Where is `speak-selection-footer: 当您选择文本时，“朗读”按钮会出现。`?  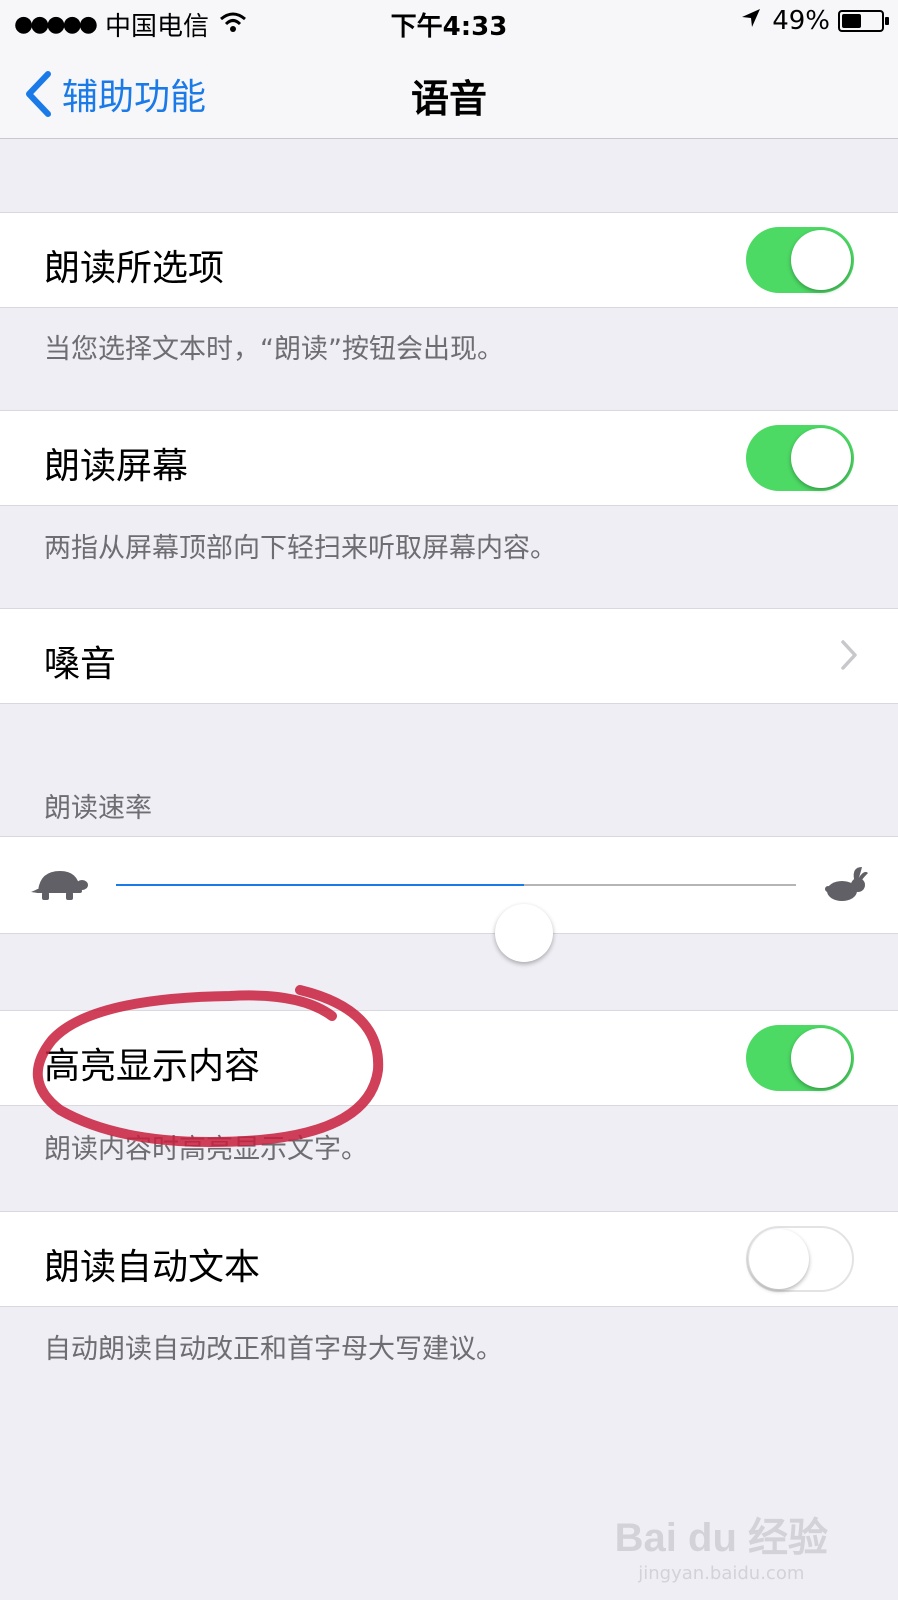
speak-selection-footer: 当您选择文本时，“朗读”按钮会出现。 is located at coordinates (274, 349).